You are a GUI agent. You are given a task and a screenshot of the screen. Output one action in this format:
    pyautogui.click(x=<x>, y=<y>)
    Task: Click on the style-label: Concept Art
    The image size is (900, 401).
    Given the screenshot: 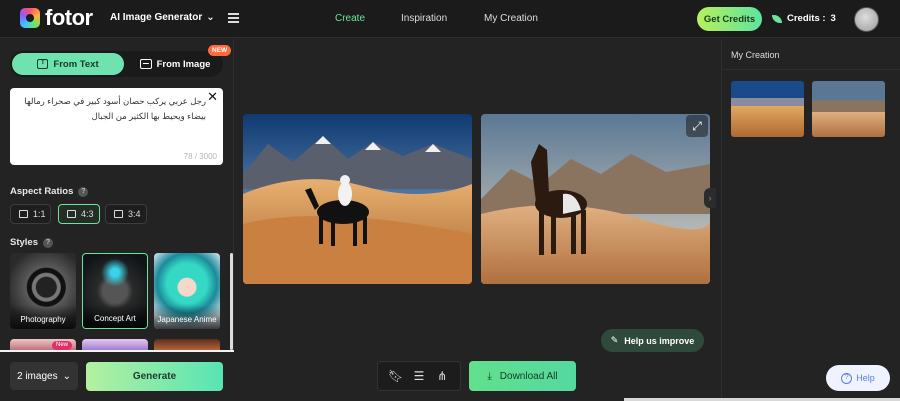 What is the action you would take?
    pyautogui.click(x=115, y=316)
    